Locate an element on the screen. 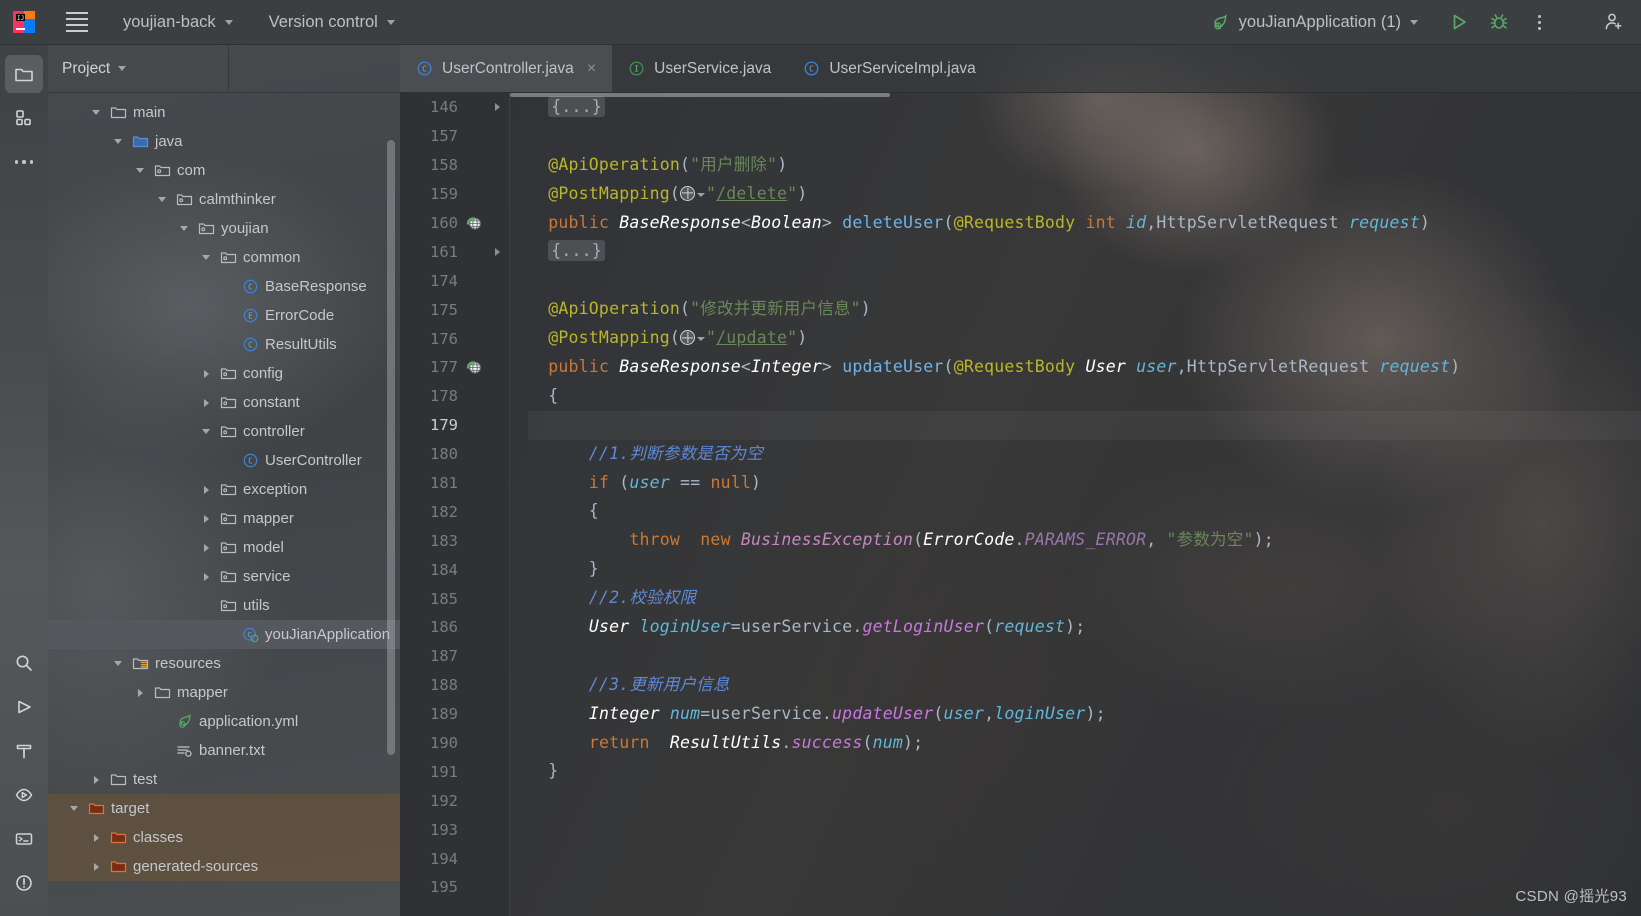 The image size is (1641, 916). gutter-row: 180 is located at coordinates (454, 454).